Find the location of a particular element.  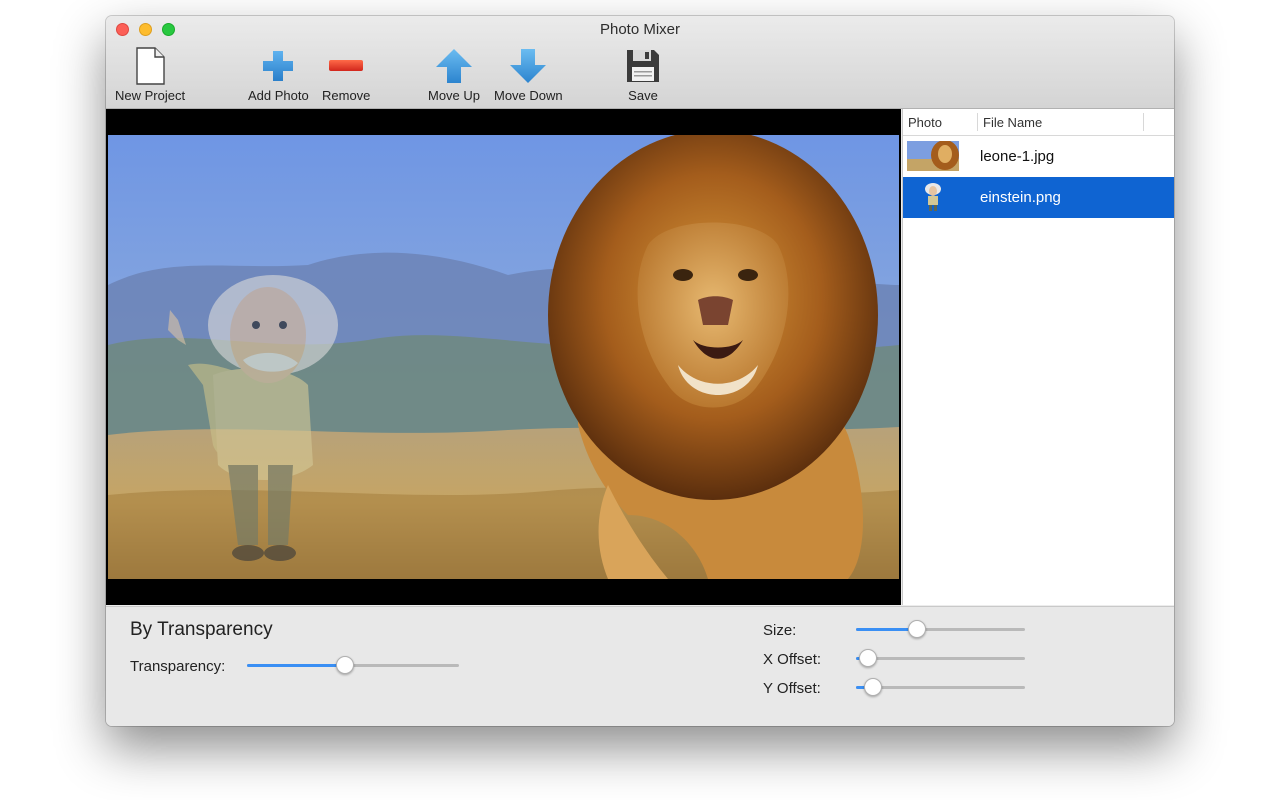

column-header-photo: Photo is located at coordinates (925, 122).